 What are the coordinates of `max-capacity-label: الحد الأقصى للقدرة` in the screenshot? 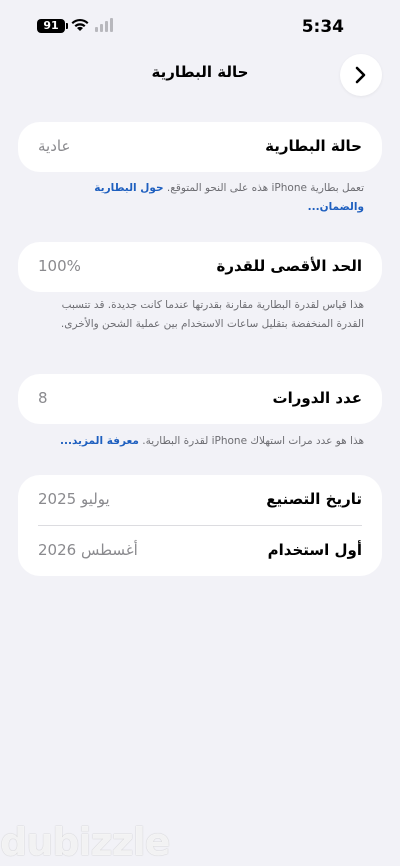 It's located at (289, 266).